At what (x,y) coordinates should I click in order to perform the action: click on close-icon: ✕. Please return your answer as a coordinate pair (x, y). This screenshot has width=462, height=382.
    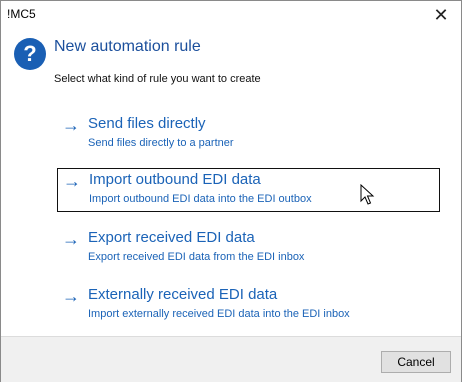
    Looking at the image, I should click on (441, 14).